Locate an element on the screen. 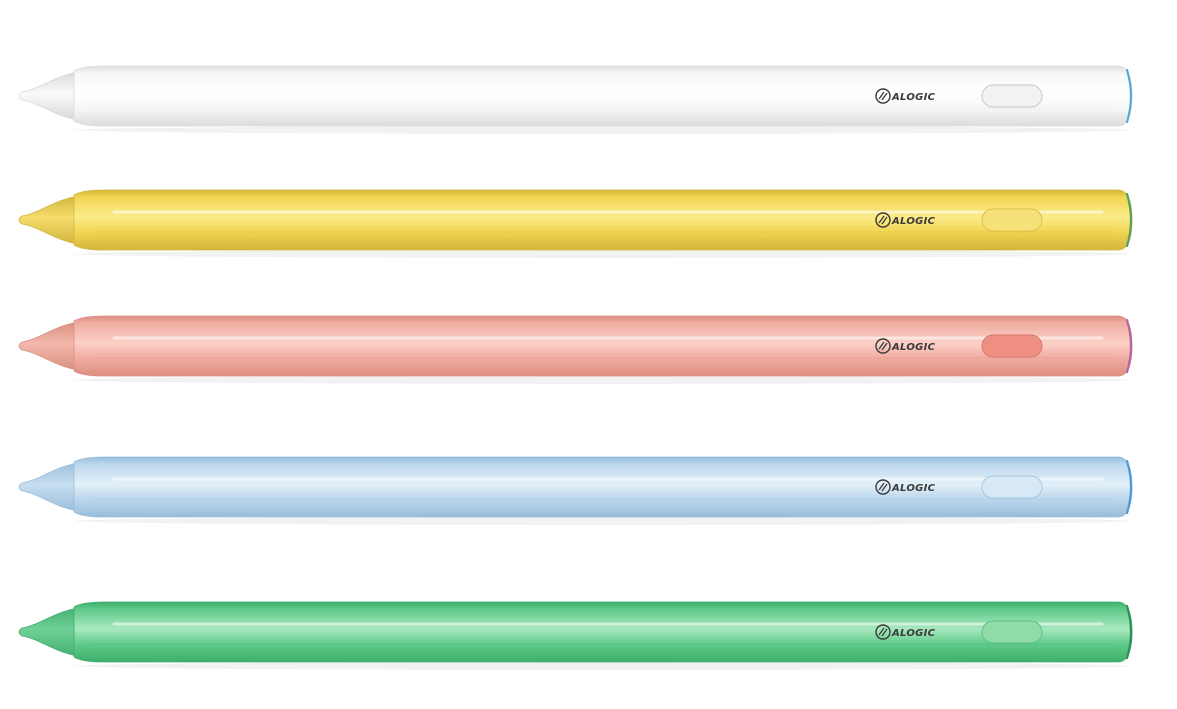 This screenshot has width=1177, height=709. pencil-white: ALOGIC is located at coordinates (575, 99).